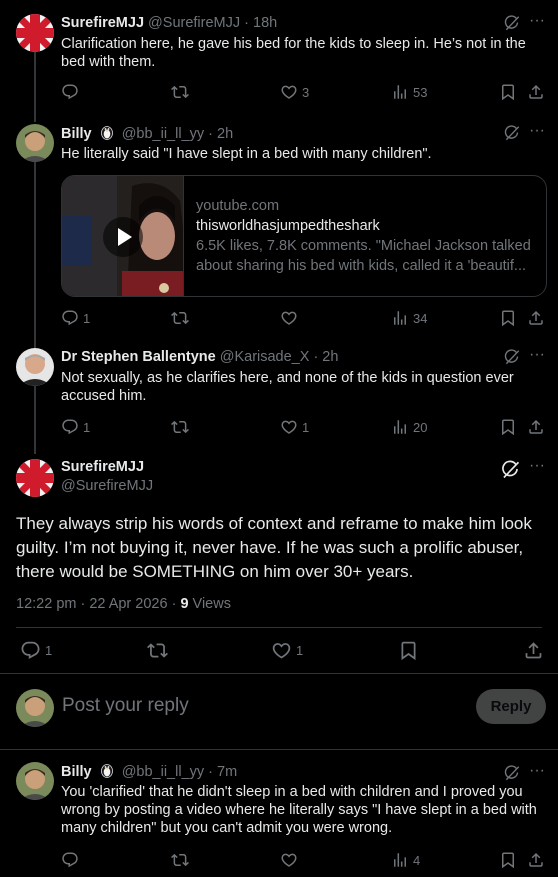  What do you see at coordinates (238, 206) in the screenshot?
I see `card-domain: youtube.com` at bounding box center [238, 206].